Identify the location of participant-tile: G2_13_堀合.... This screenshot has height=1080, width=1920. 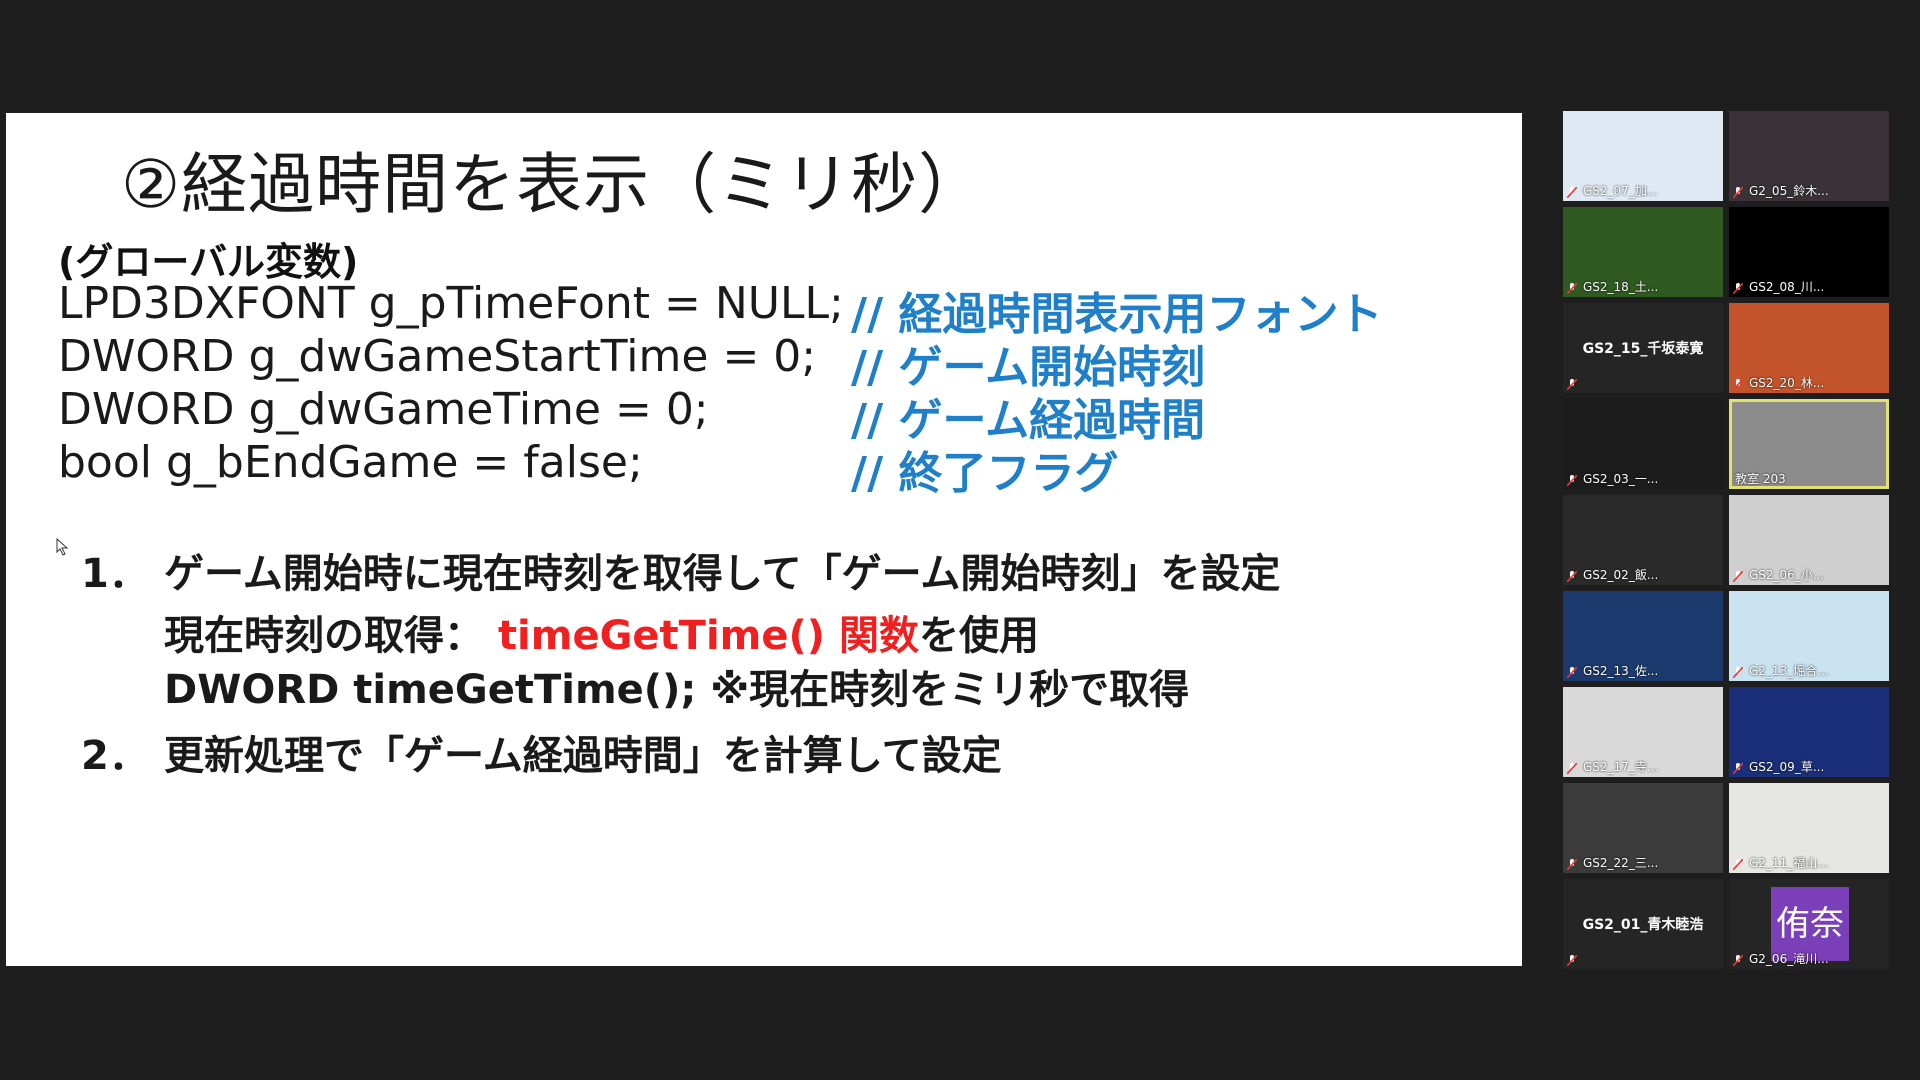
(1809, 636).